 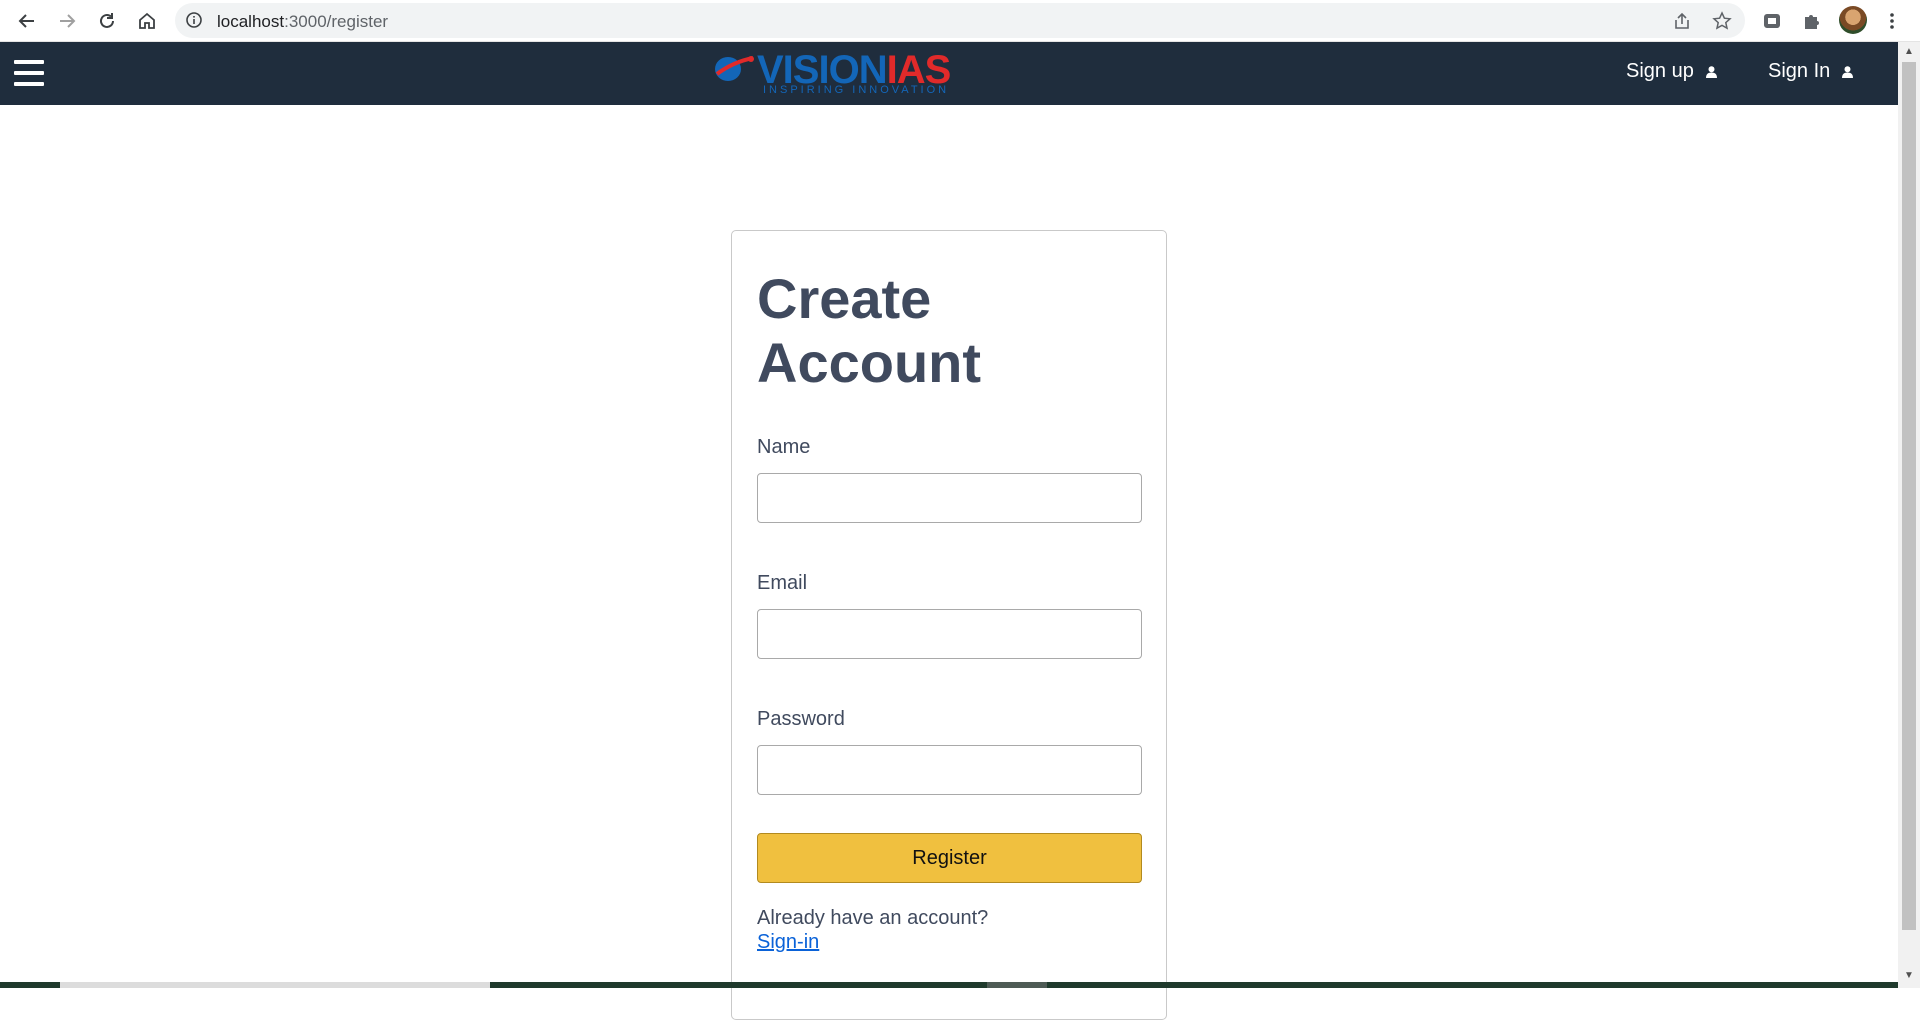 What do you see at coordinates (303, 21) in the screenshot?
I see `url-text: localhost:3000/register` at bounding box center [303, 21].